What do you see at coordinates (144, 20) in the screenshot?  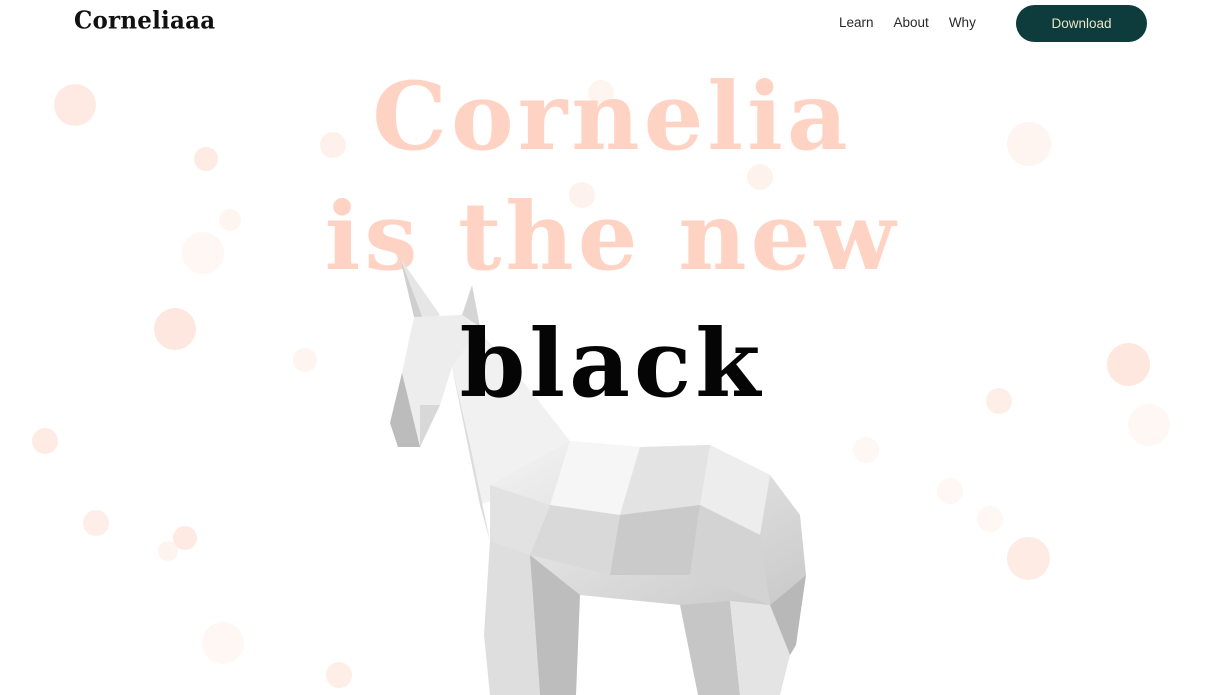 I see `logo: Corneliaaa` at bounding box center [144, 20].